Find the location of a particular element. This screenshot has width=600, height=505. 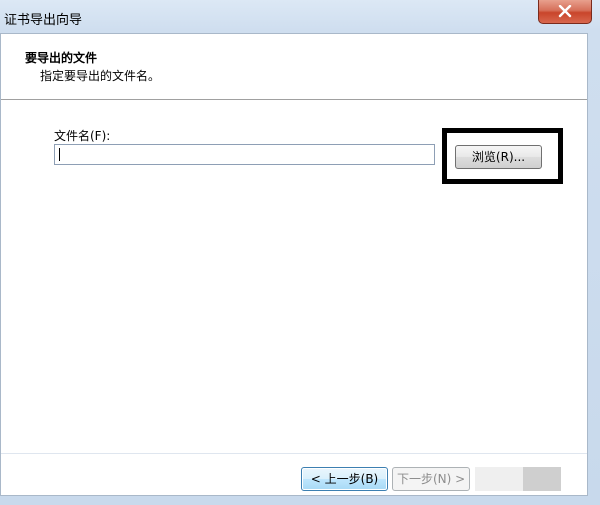

back-button: < 上一步(B) is located at coordinates (344, 479).